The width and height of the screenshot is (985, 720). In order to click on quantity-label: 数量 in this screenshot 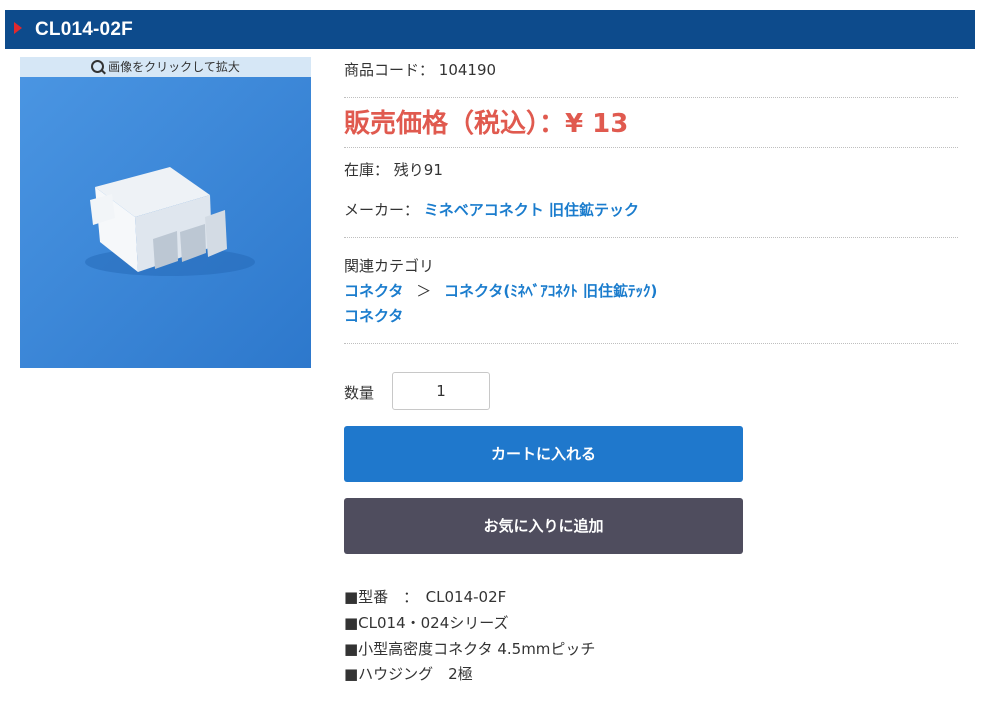, I will do `click(359, 393)`.